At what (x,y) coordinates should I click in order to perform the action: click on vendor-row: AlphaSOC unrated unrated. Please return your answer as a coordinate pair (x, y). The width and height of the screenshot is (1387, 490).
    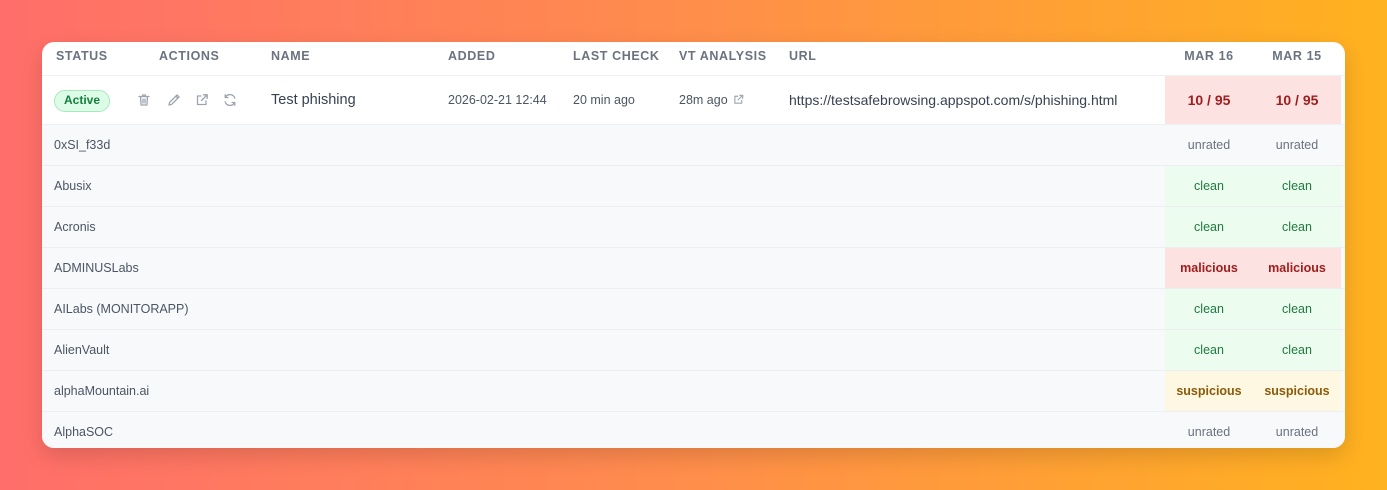
    Looking at the image, I should click on (693, 430).